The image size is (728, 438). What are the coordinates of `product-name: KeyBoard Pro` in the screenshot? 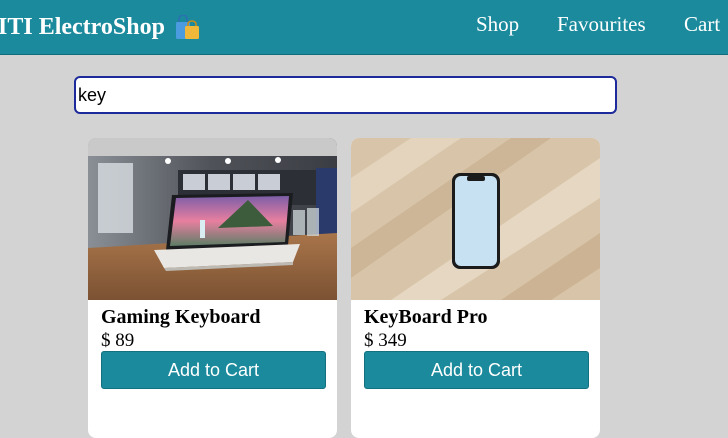 It's located at (426, 317).